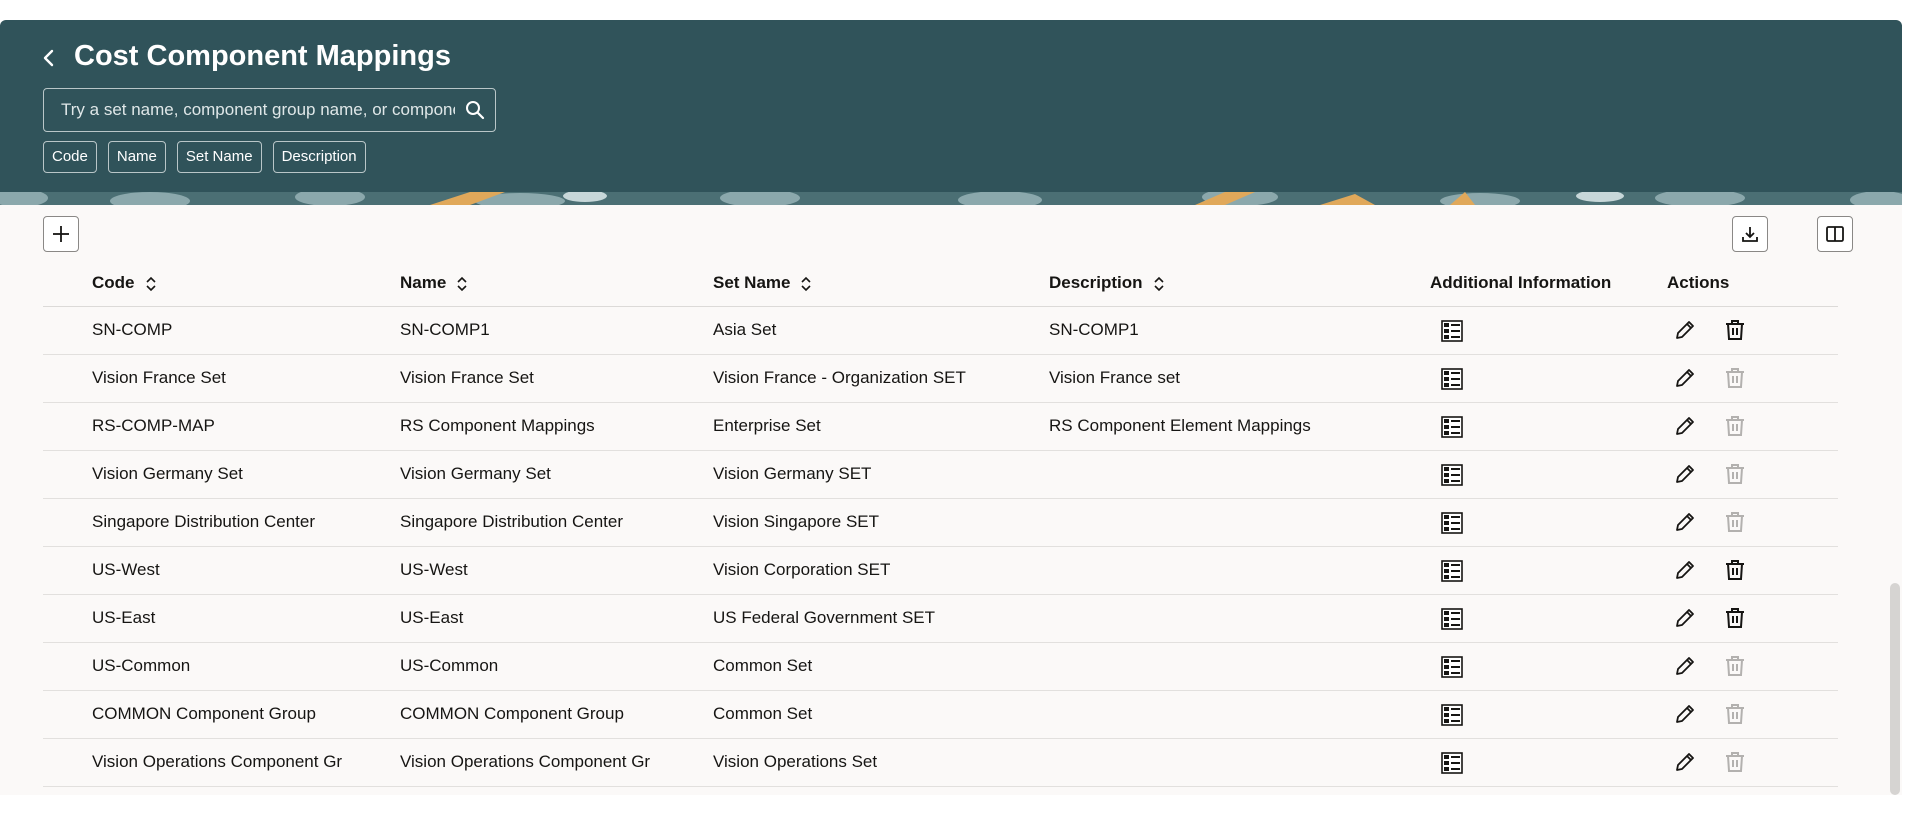 This screenshot has height=832, width=1912. What do you see at coordinates (126, 569) in the screenshot?
I see `cell-code: US-West` at bounding box center [126, 569].